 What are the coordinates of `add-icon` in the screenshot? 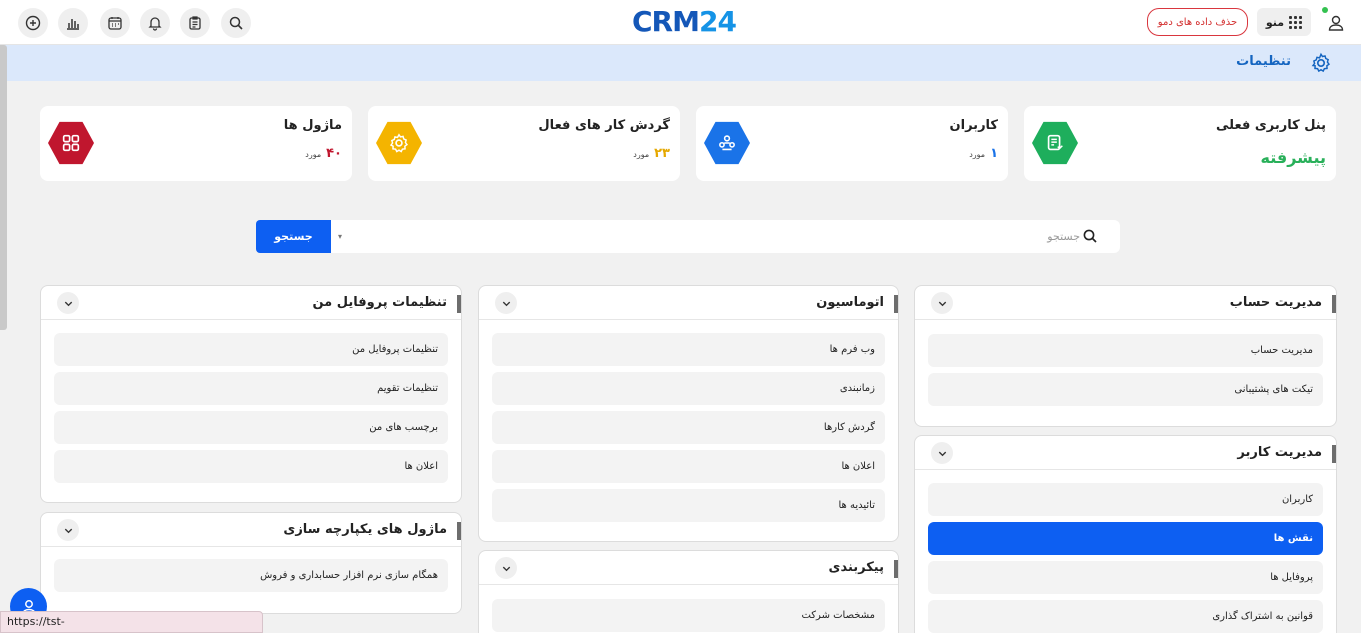 It's located at (33, 23).